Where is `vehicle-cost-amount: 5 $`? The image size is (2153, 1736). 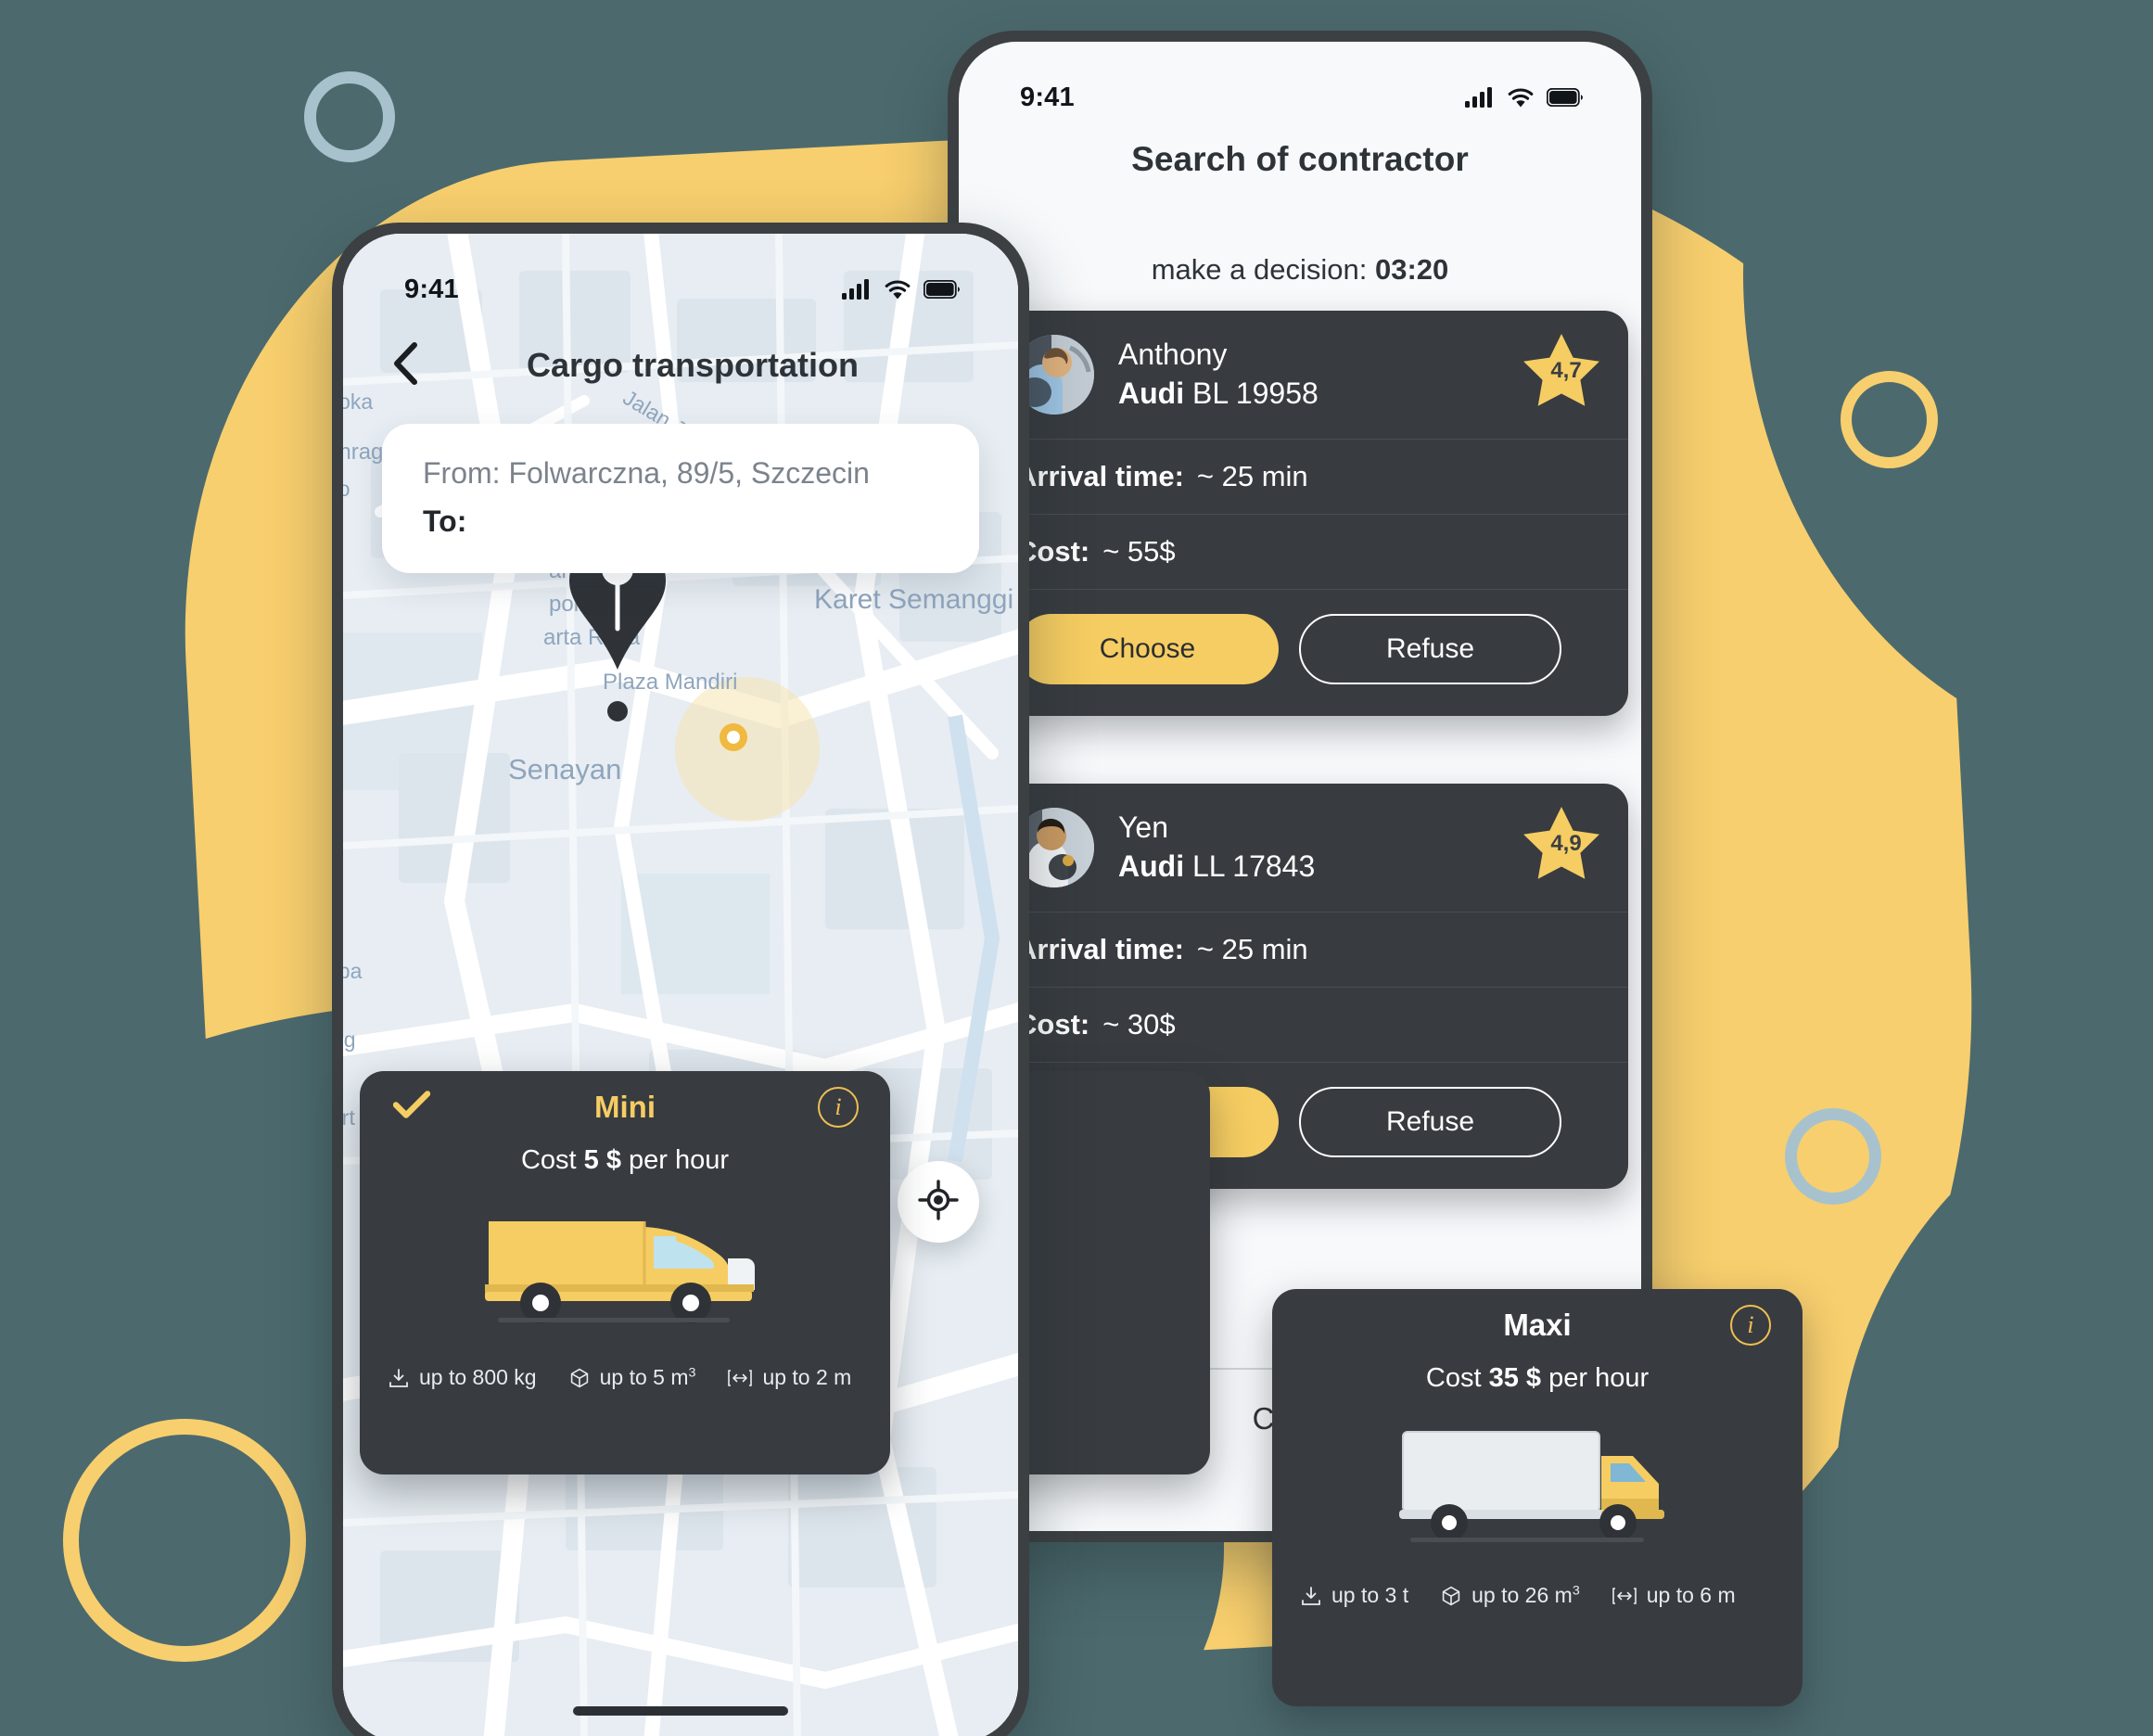 vehicle-cost-amount: 5 $ is located at coordinates (602, 1160).